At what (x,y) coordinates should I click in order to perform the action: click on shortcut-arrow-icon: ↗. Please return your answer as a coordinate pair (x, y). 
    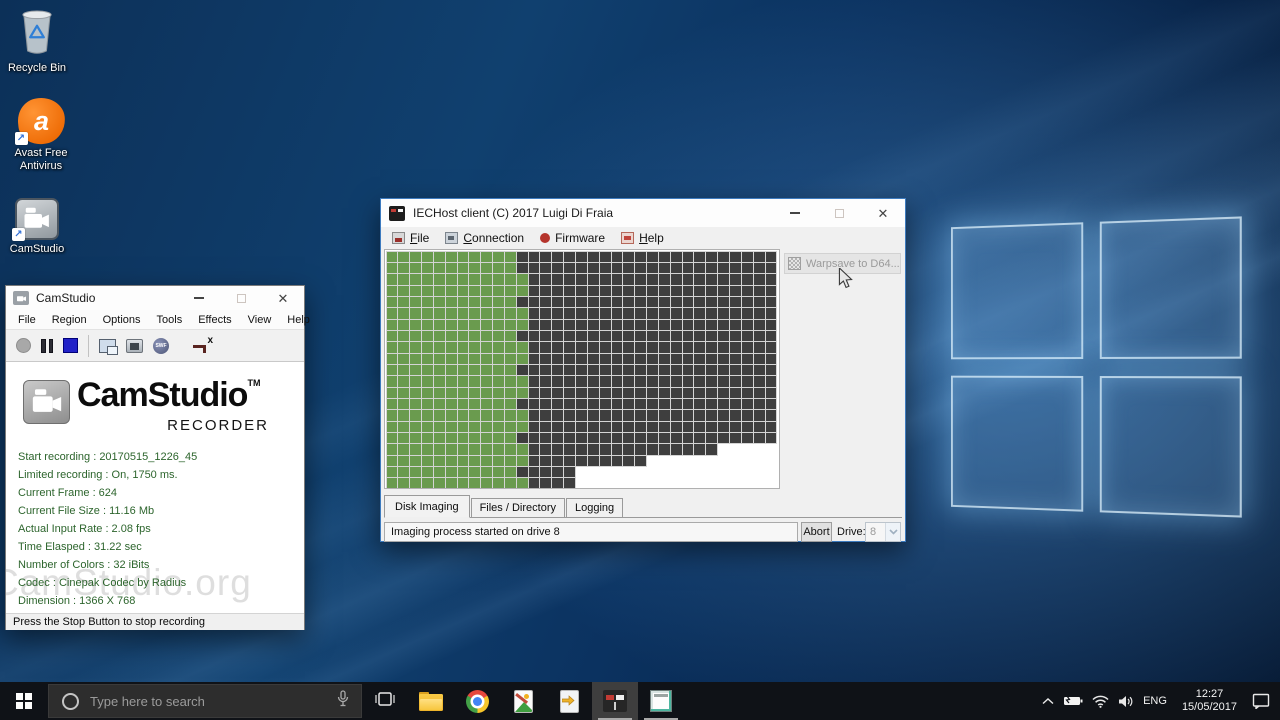
    Looking at the image, I should click on (21, 138).